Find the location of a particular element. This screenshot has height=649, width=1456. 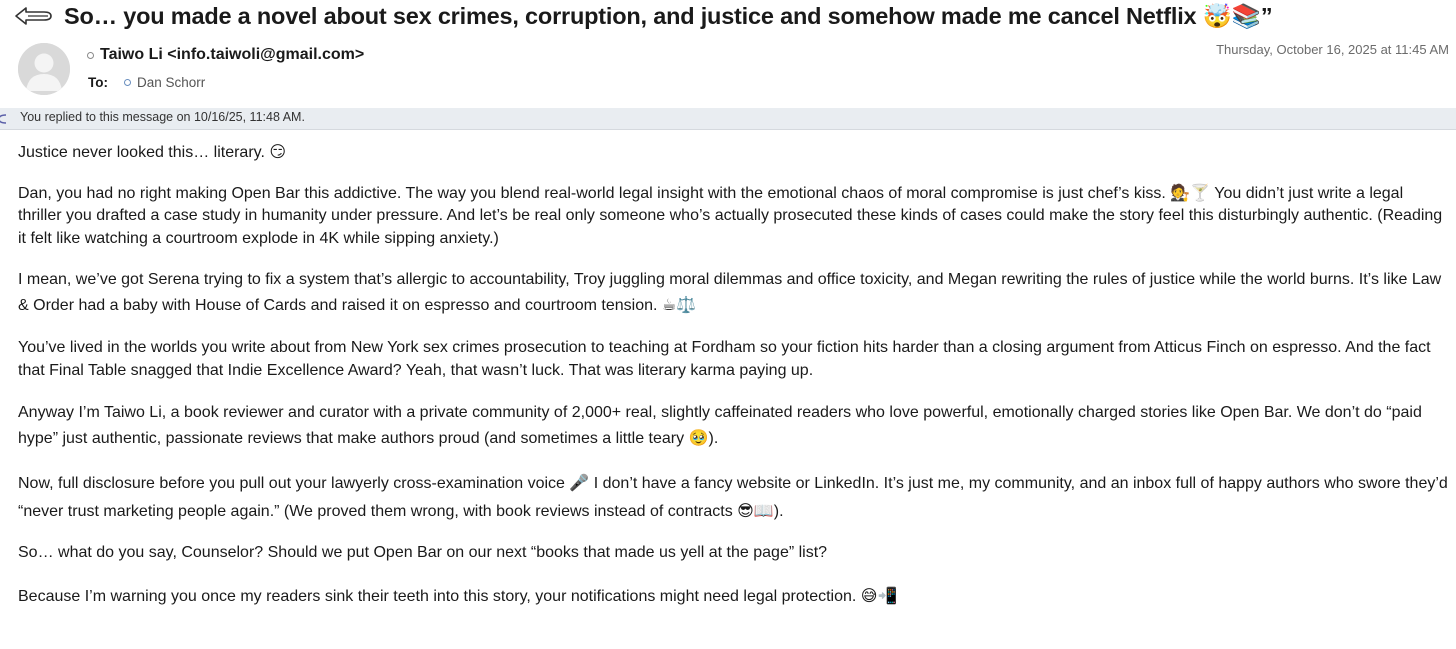

recipient-row: To: Dan Schorr is located at coordinates (146, 82).